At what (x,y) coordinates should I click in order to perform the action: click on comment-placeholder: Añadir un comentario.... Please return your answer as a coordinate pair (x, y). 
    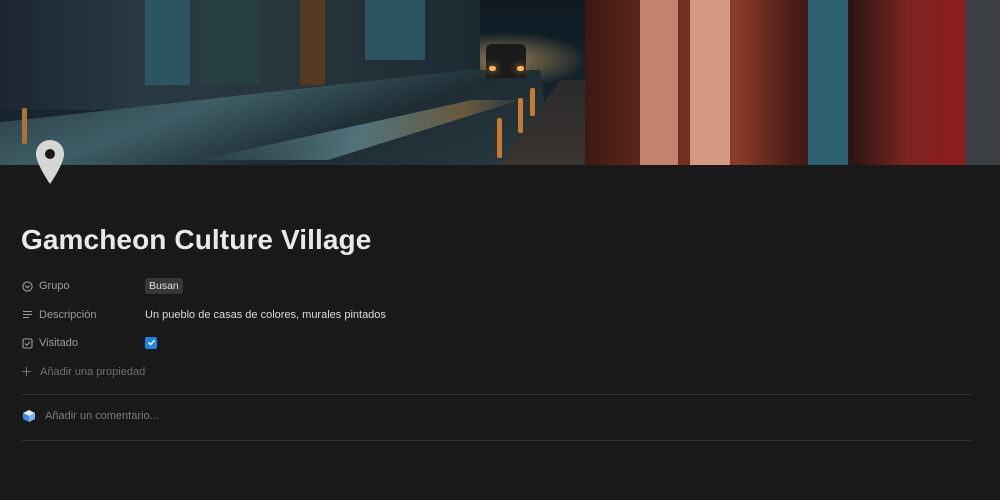
    Looking at the image, I should click on (102, 416).